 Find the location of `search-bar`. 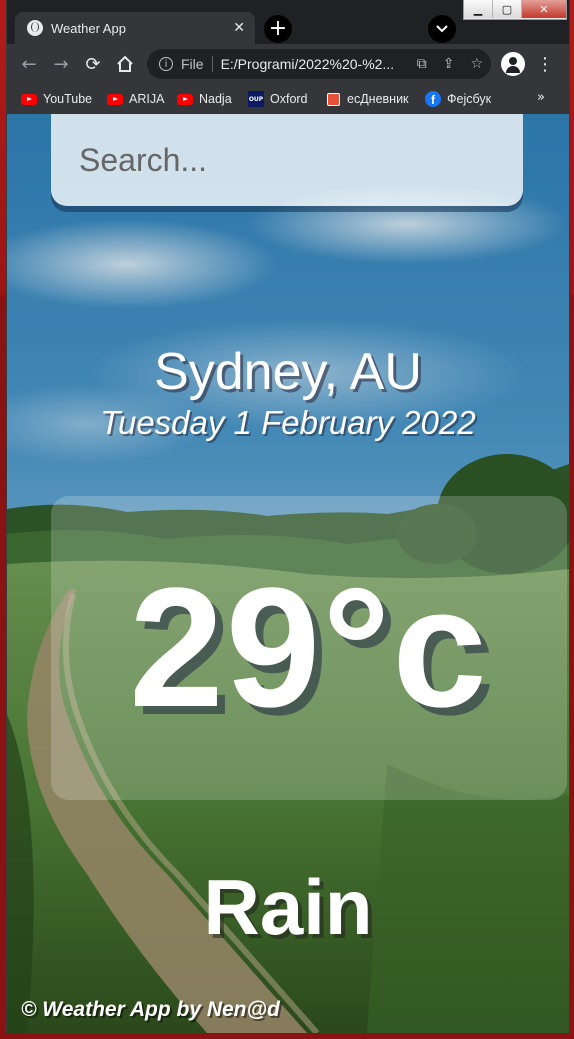

search-bar is located at coordinates (287, 160).